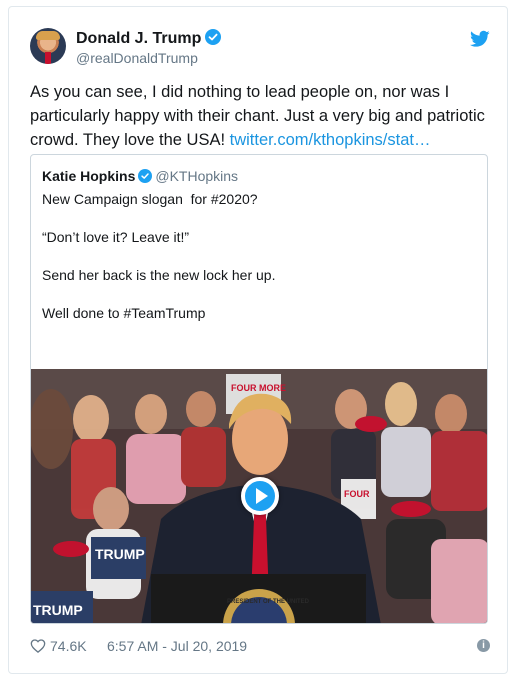 The width and height of the screenshot is (519, 674). Describe the element at coordinates (148, 58) in the screenshot. I see `author-handle: @realDonaldTrump` at that location.